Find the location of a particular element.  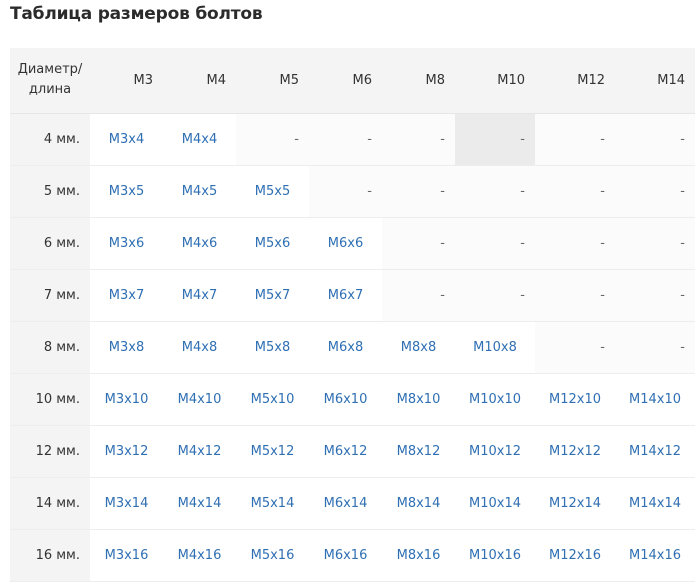

bolt-size-link: M3x6 is located at coordinates (126, 243).